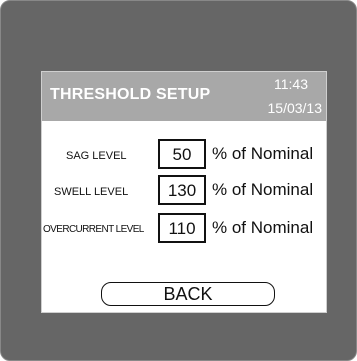 This screenshot has width=357, height=361. What do you see at coordinates (295, 108) in the screenshot?
I see `clock-date: 15/03/13` at bounding box center [295, 108].